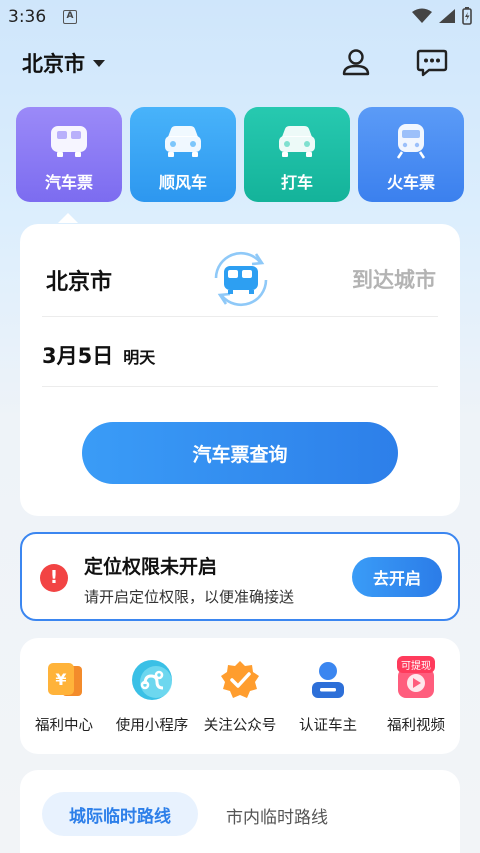 This screenshot has width=480, height=853. Describe the element at coordinates (432, 62) in the screenshot. I see `message-icon` at that location.